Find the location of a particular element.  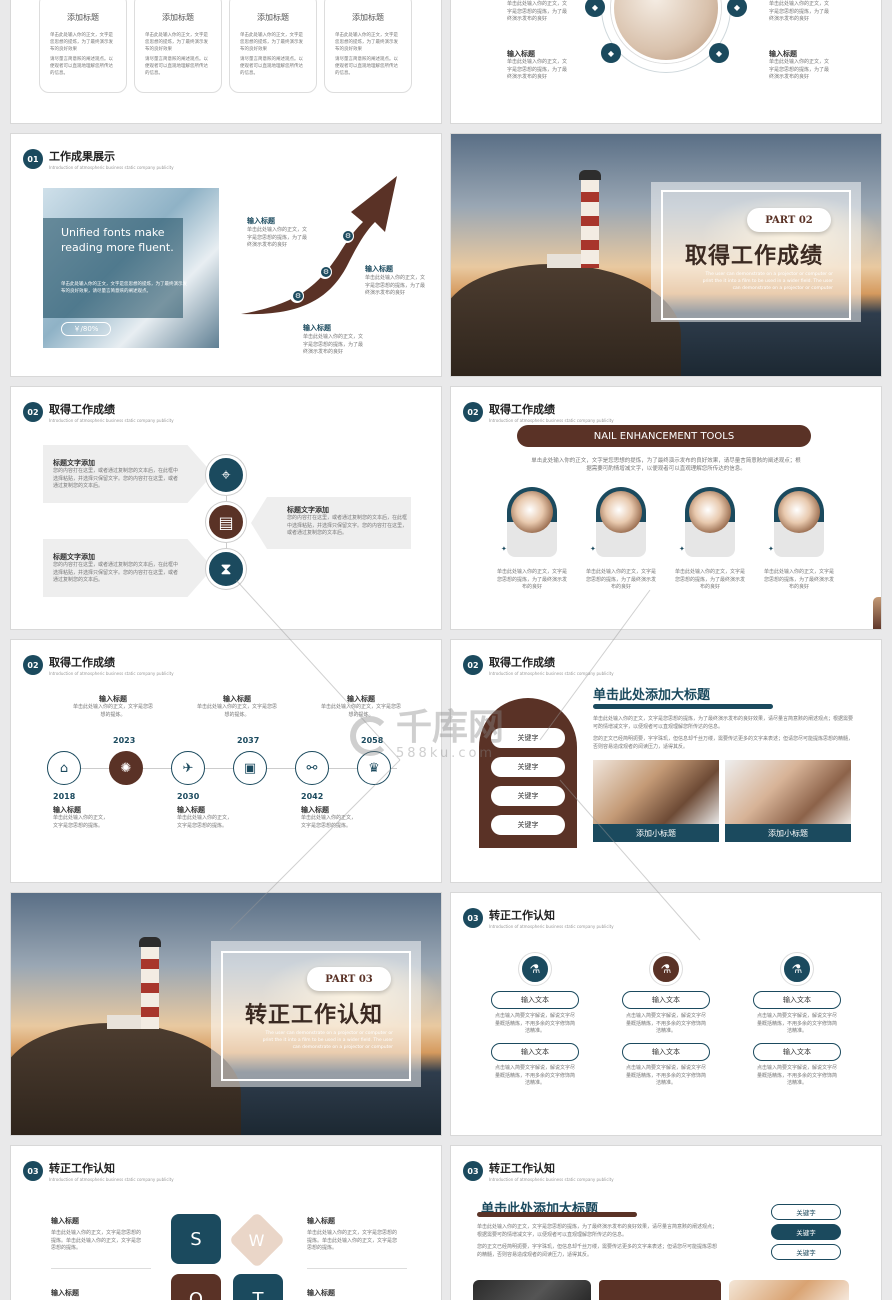

swot-t: T is located at coordinates (258, 1287).